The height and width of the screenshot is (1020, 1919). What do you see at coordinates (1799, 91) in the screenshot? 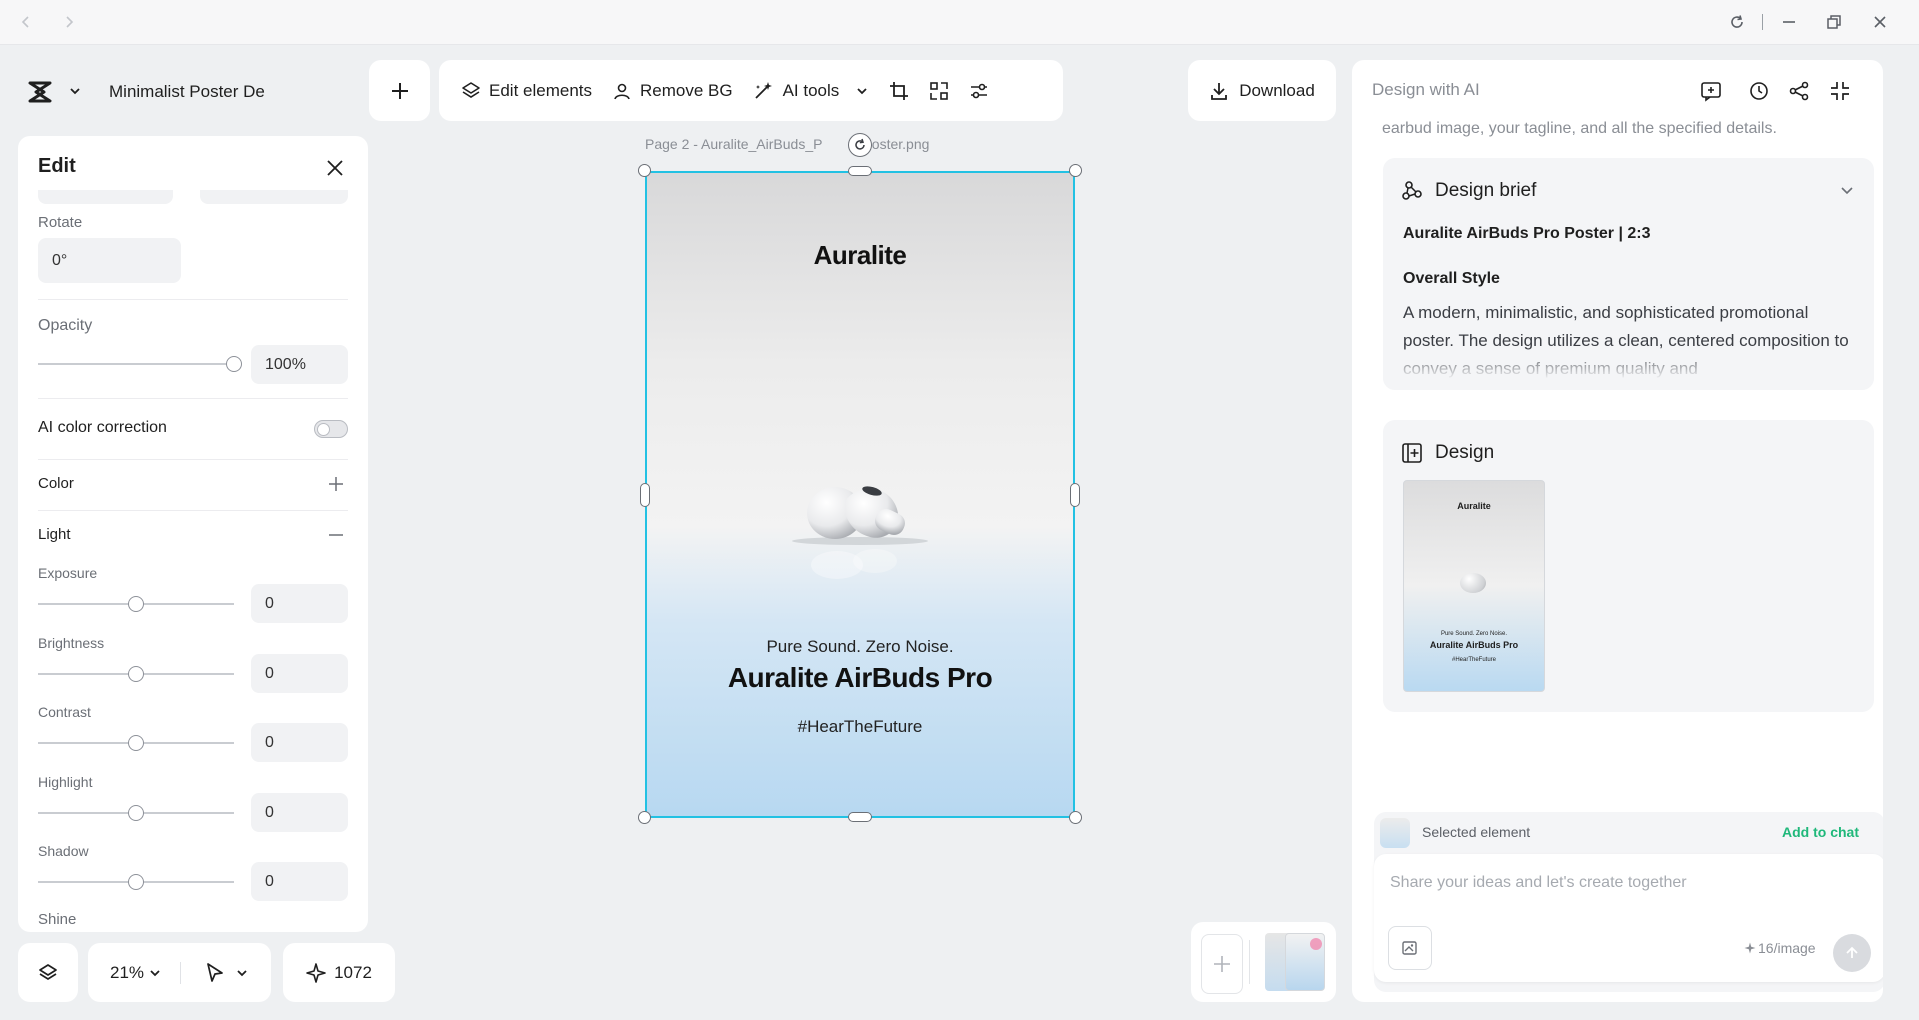
I see `share-icon` at bounding box center [1799, 91].